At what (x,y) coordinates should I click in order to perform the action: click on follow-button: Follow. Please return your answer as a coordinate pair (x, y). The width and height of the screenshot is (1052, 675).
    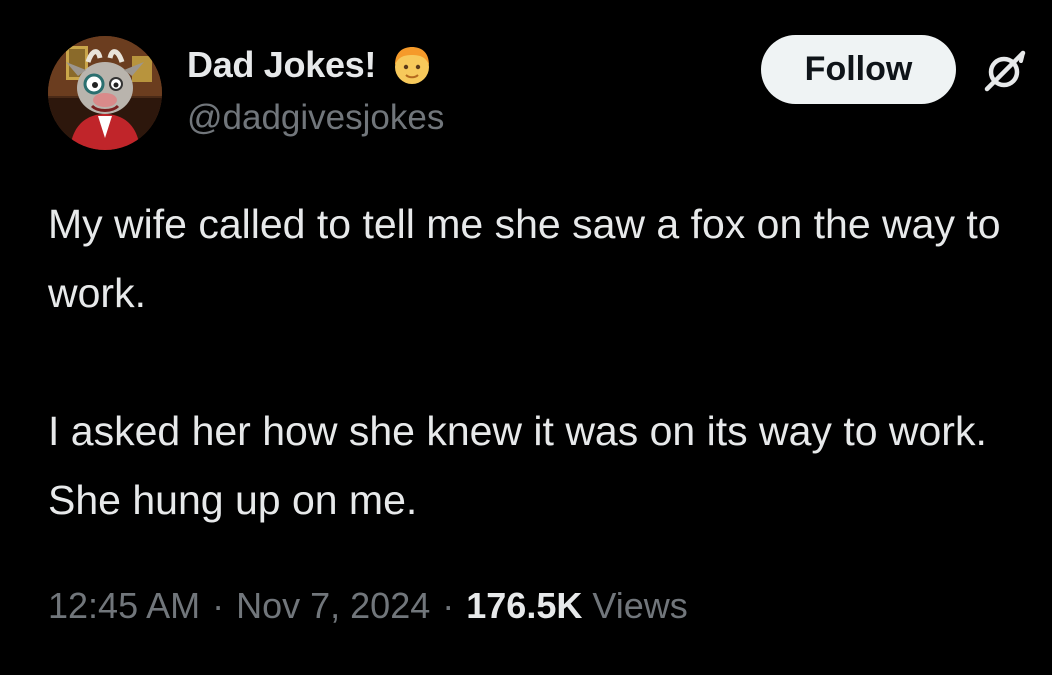
    Looking at the image, I should click on (858, 69).